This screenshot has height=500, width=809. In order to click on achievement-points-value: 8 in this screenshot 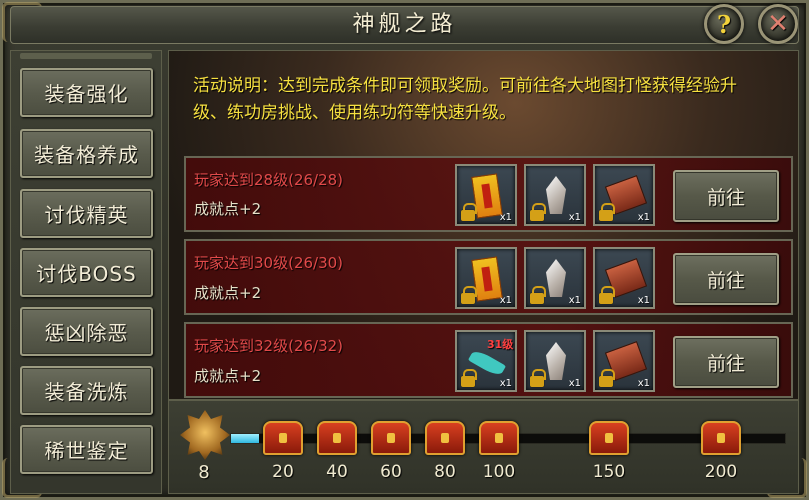, I will do `click(204, 472)`.